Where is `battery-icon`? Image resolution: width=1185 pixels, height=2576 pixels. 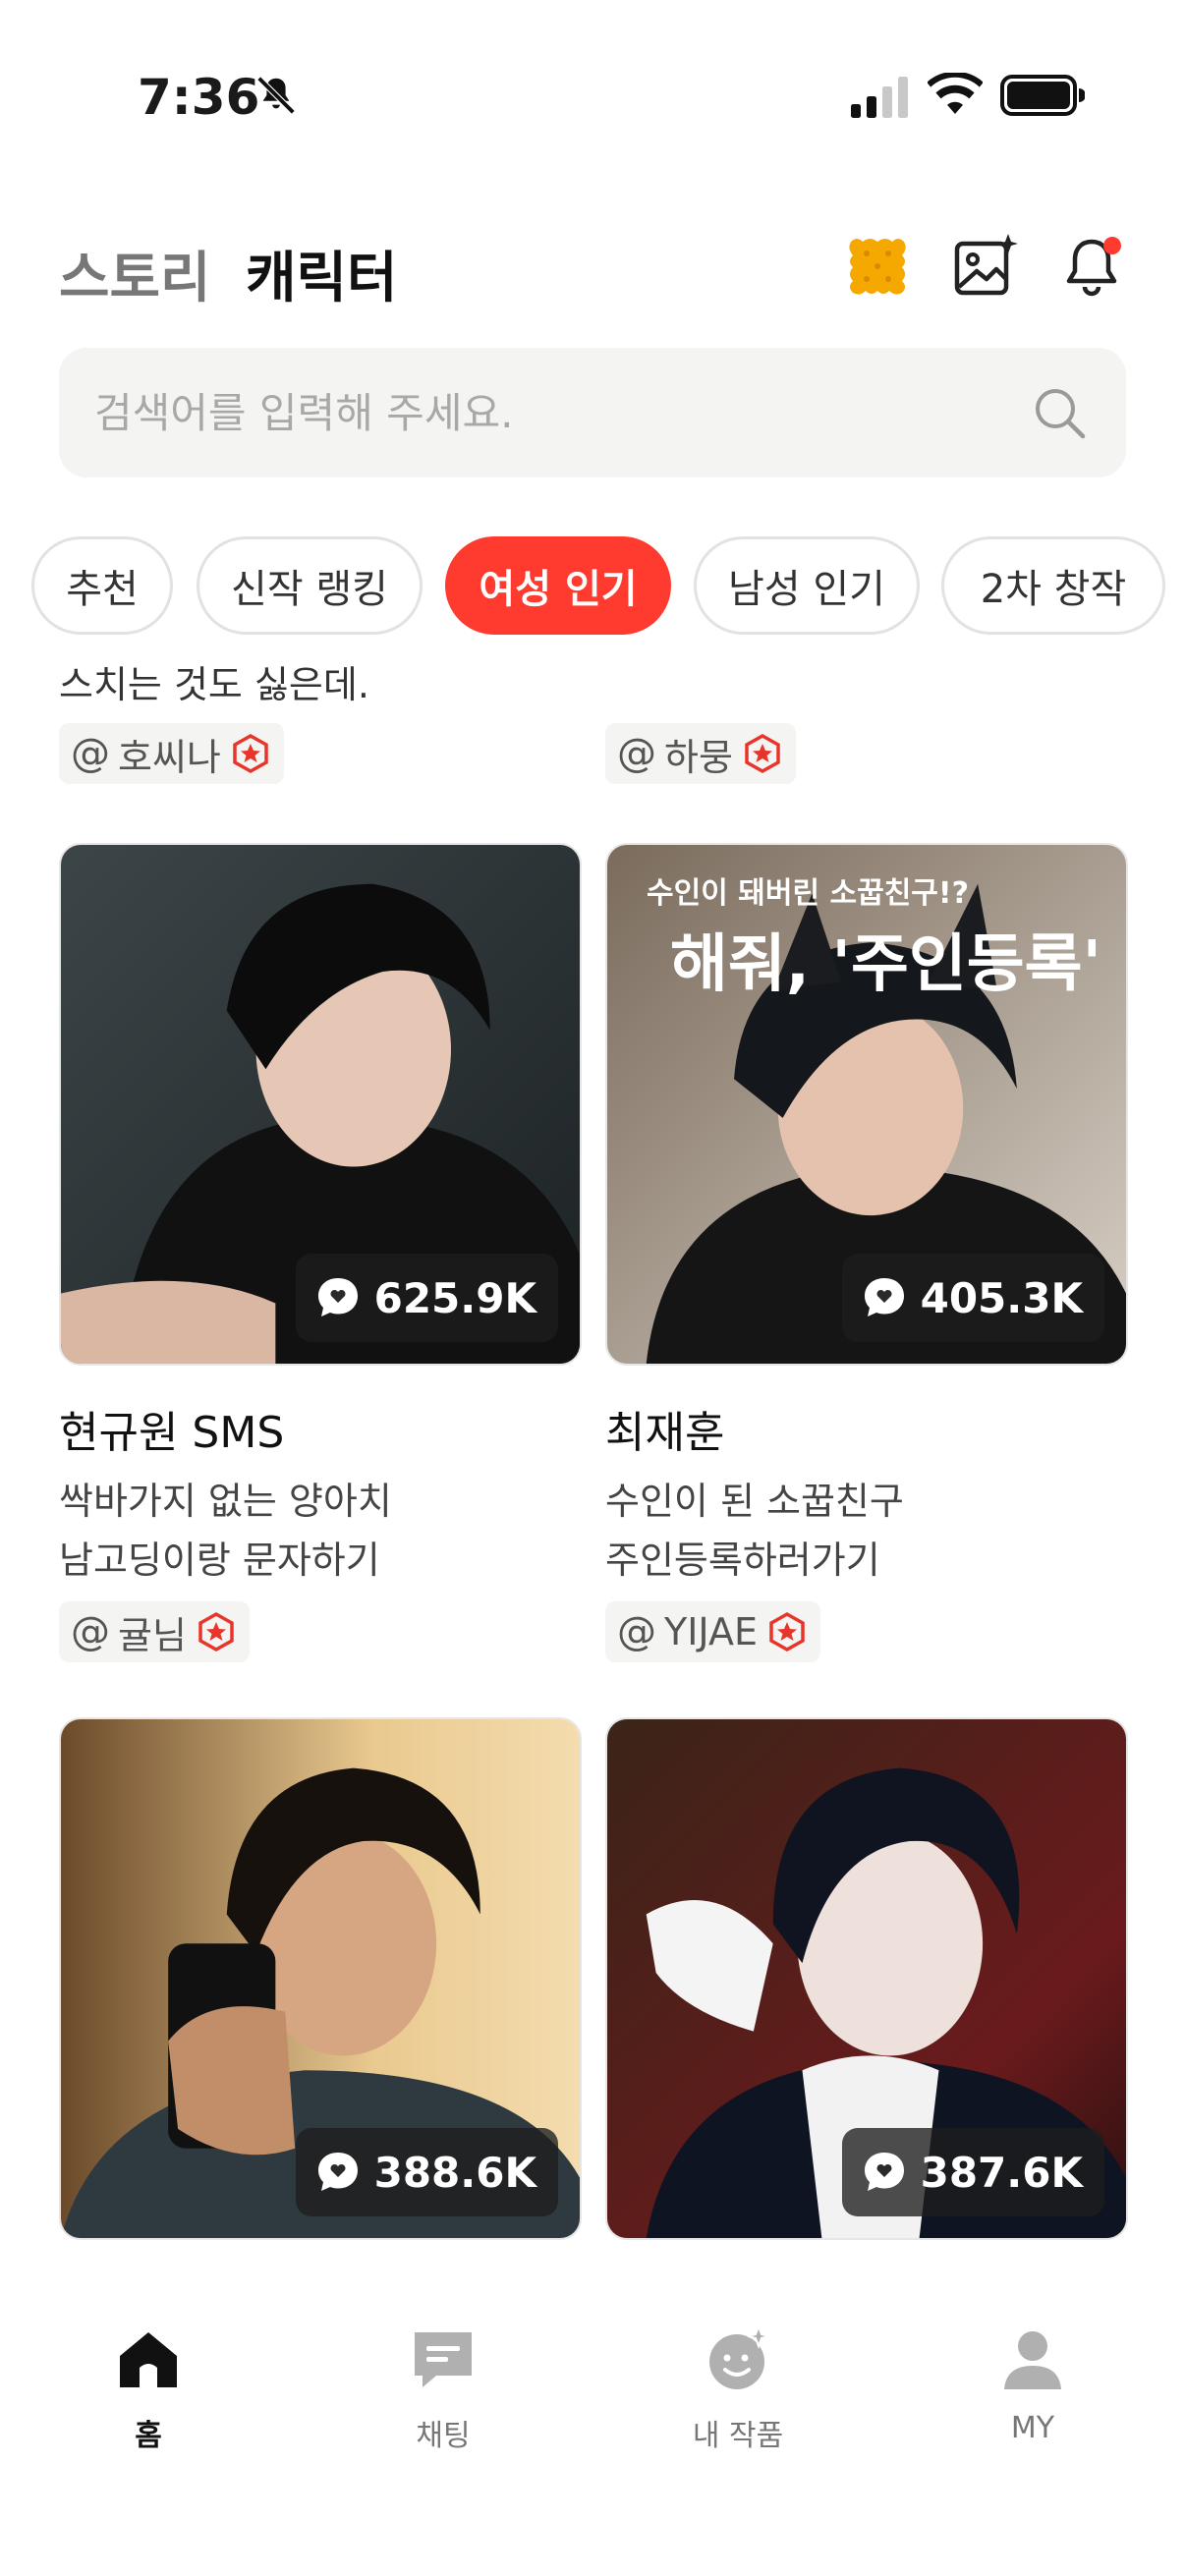 battery-icon is located at coordinates (1042, 95).